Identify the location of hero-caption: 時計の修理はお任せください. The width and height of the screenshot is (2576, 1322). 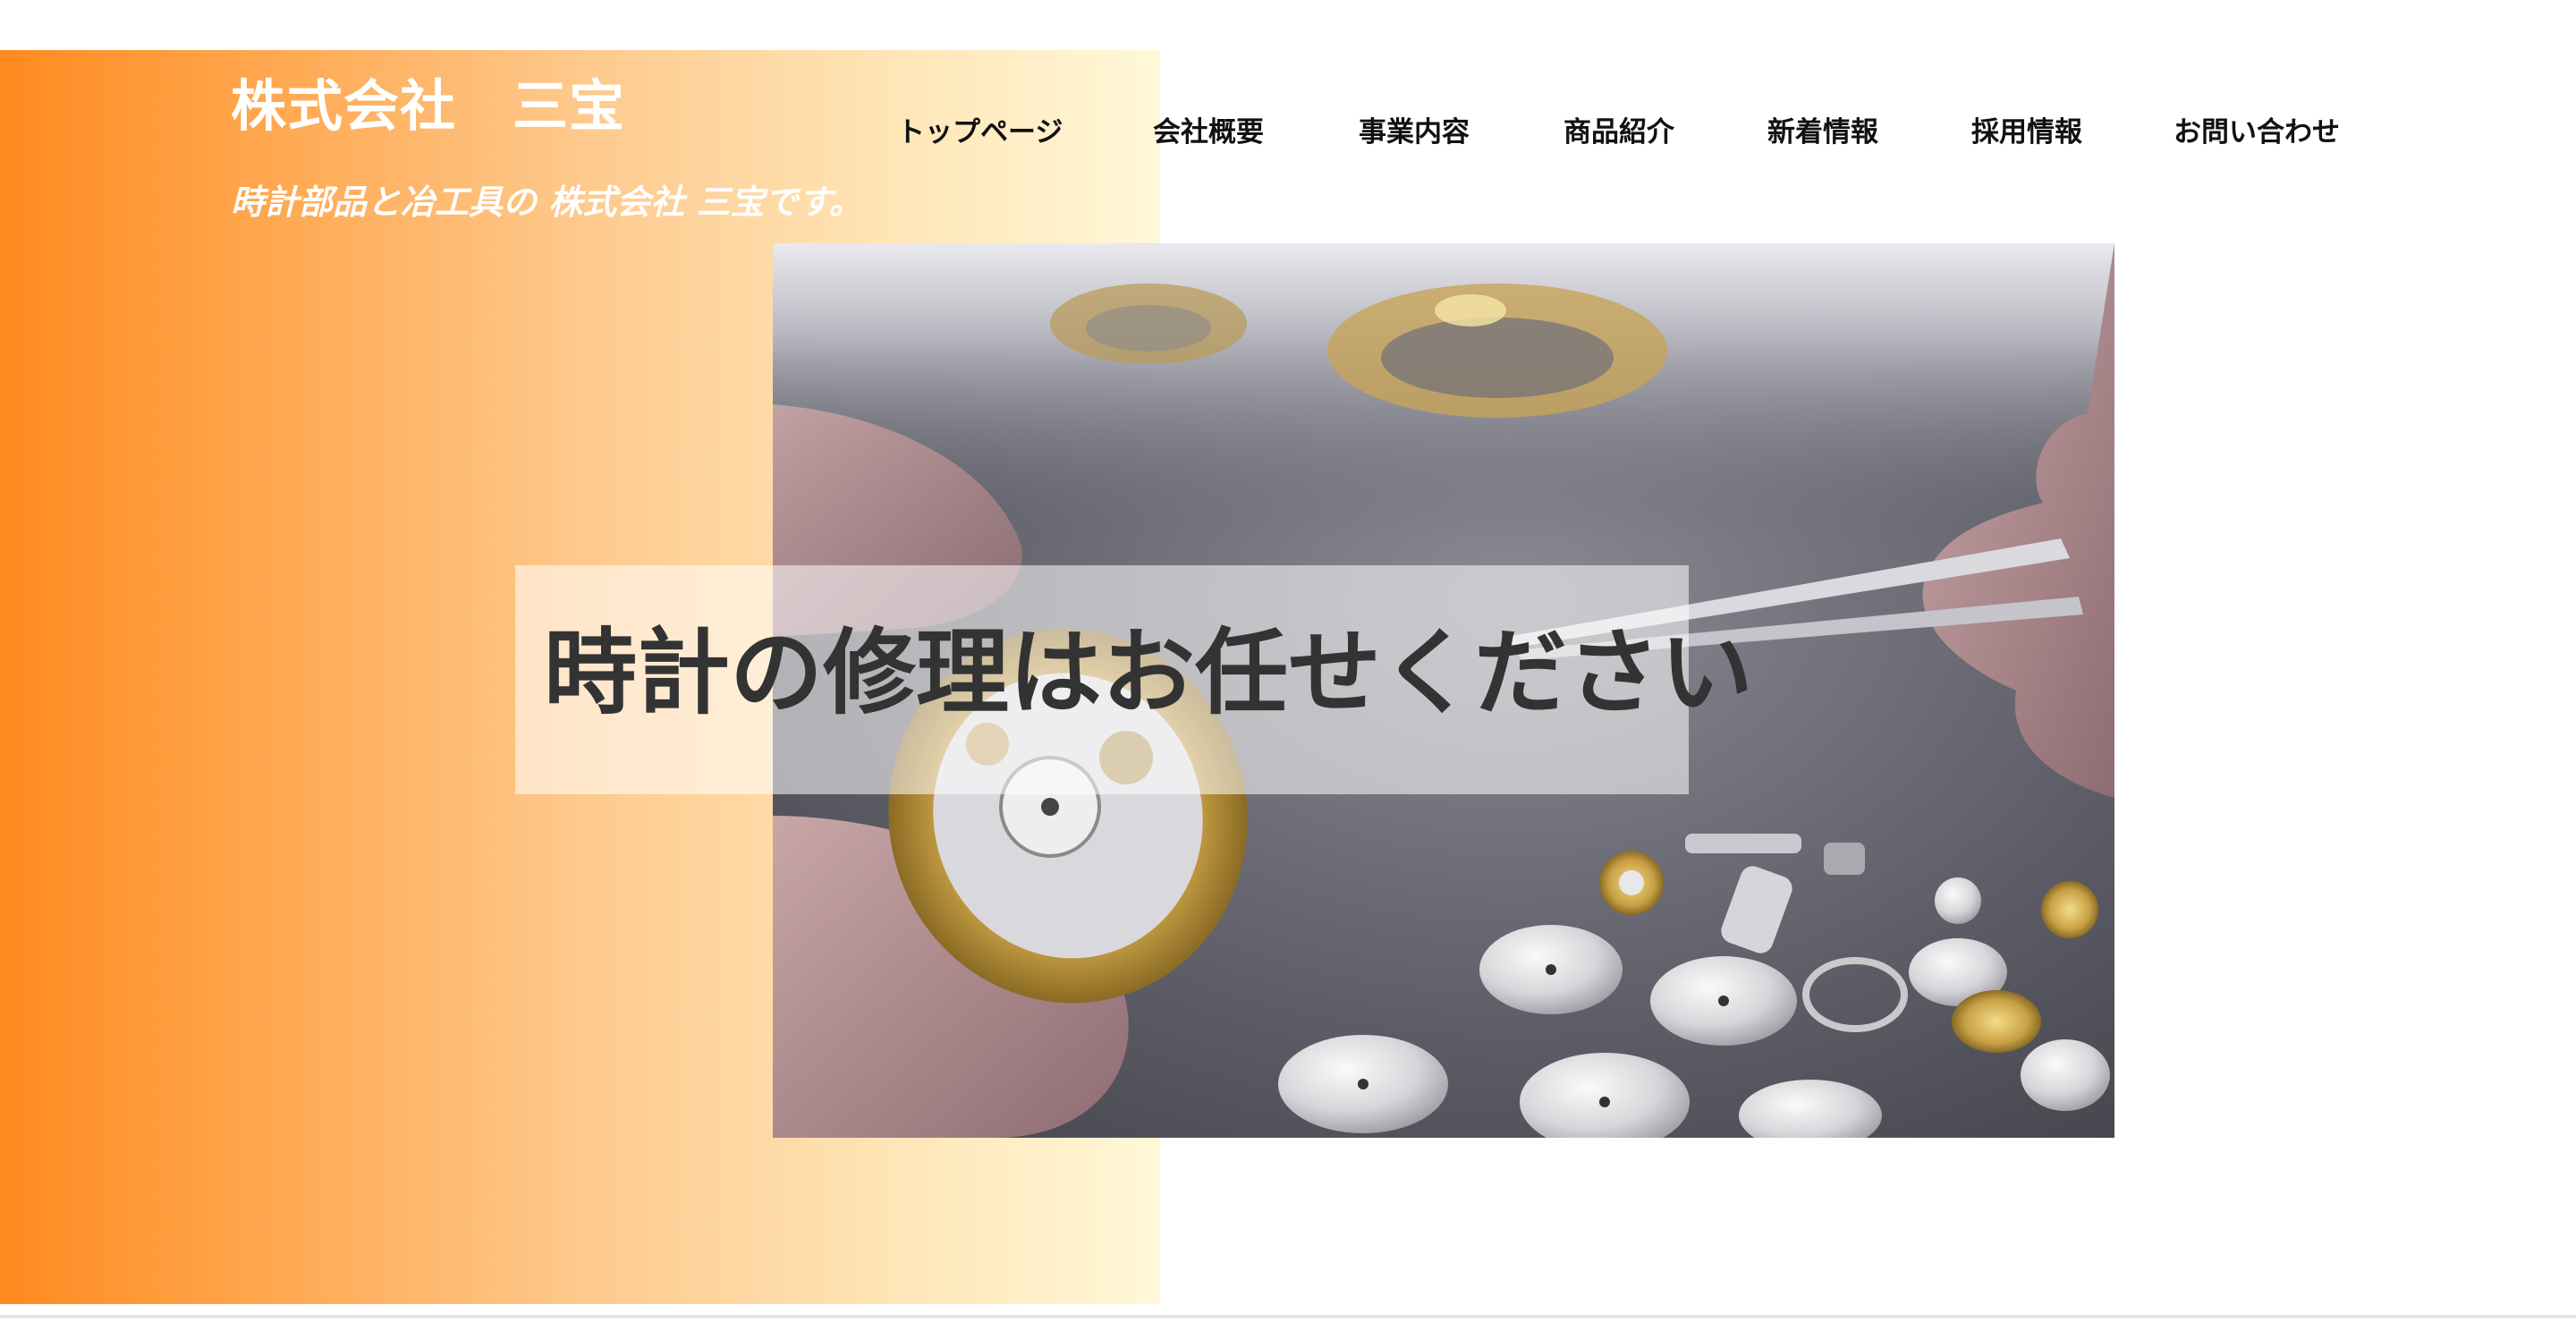
(1149, 672).